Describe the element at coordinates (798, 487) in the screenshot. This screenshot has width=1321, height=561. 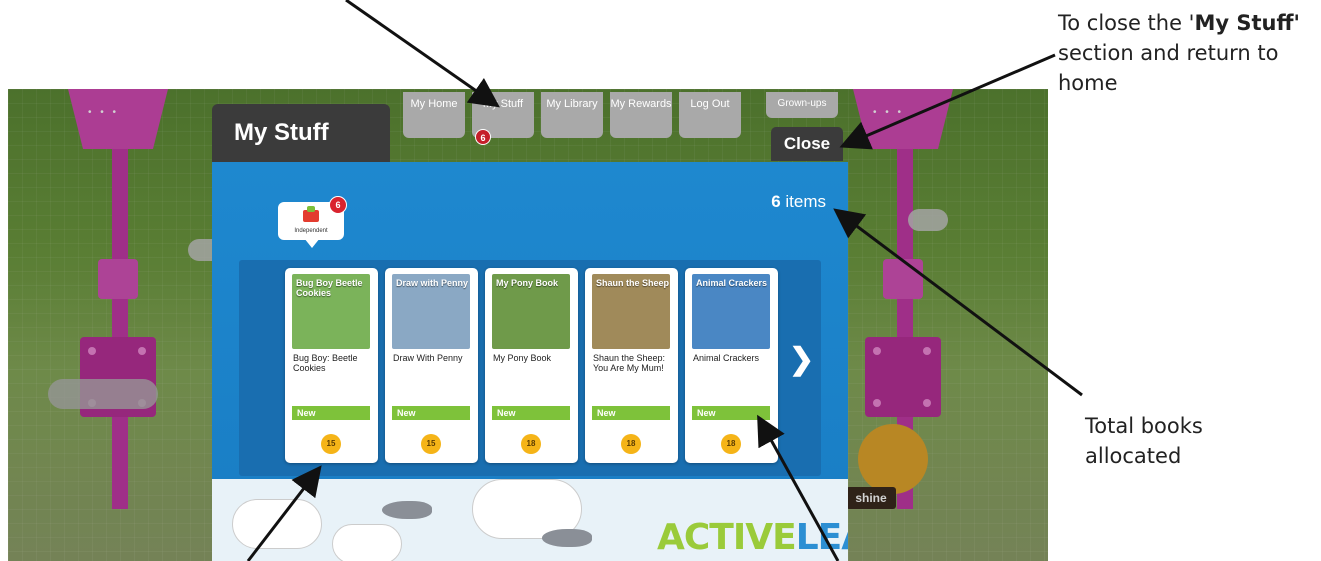
I see `arrow-to-new-tag` at that location.